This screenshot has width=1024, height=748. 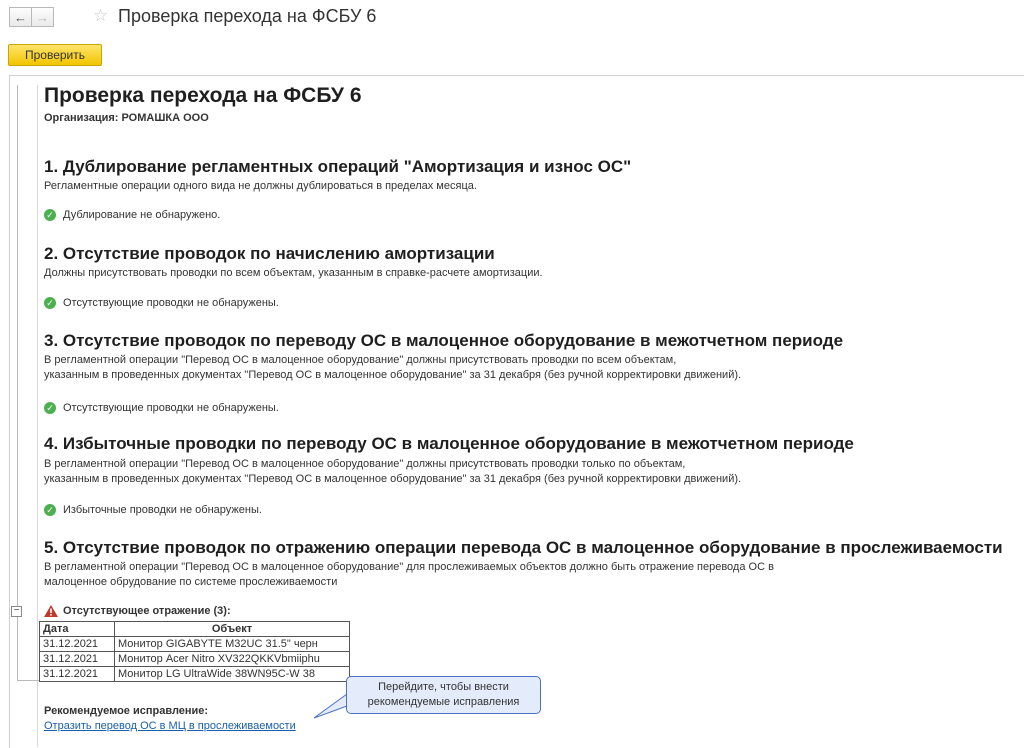 What do you see at coordinates (203, 95) in the screenshot?
I see `report-title: Проверка перехода на ФСБУ 6` at bounding box center [203, 95].